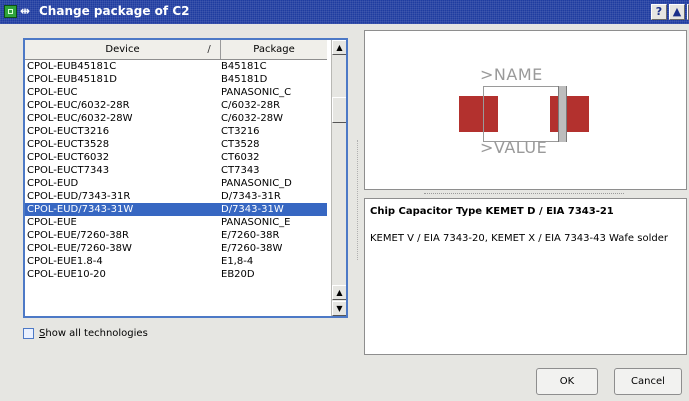  What do you see at coordinates (52, 222) in the screenshot?
I see `device-cell: CPOL-EUE` at bounding box center [52, 222].